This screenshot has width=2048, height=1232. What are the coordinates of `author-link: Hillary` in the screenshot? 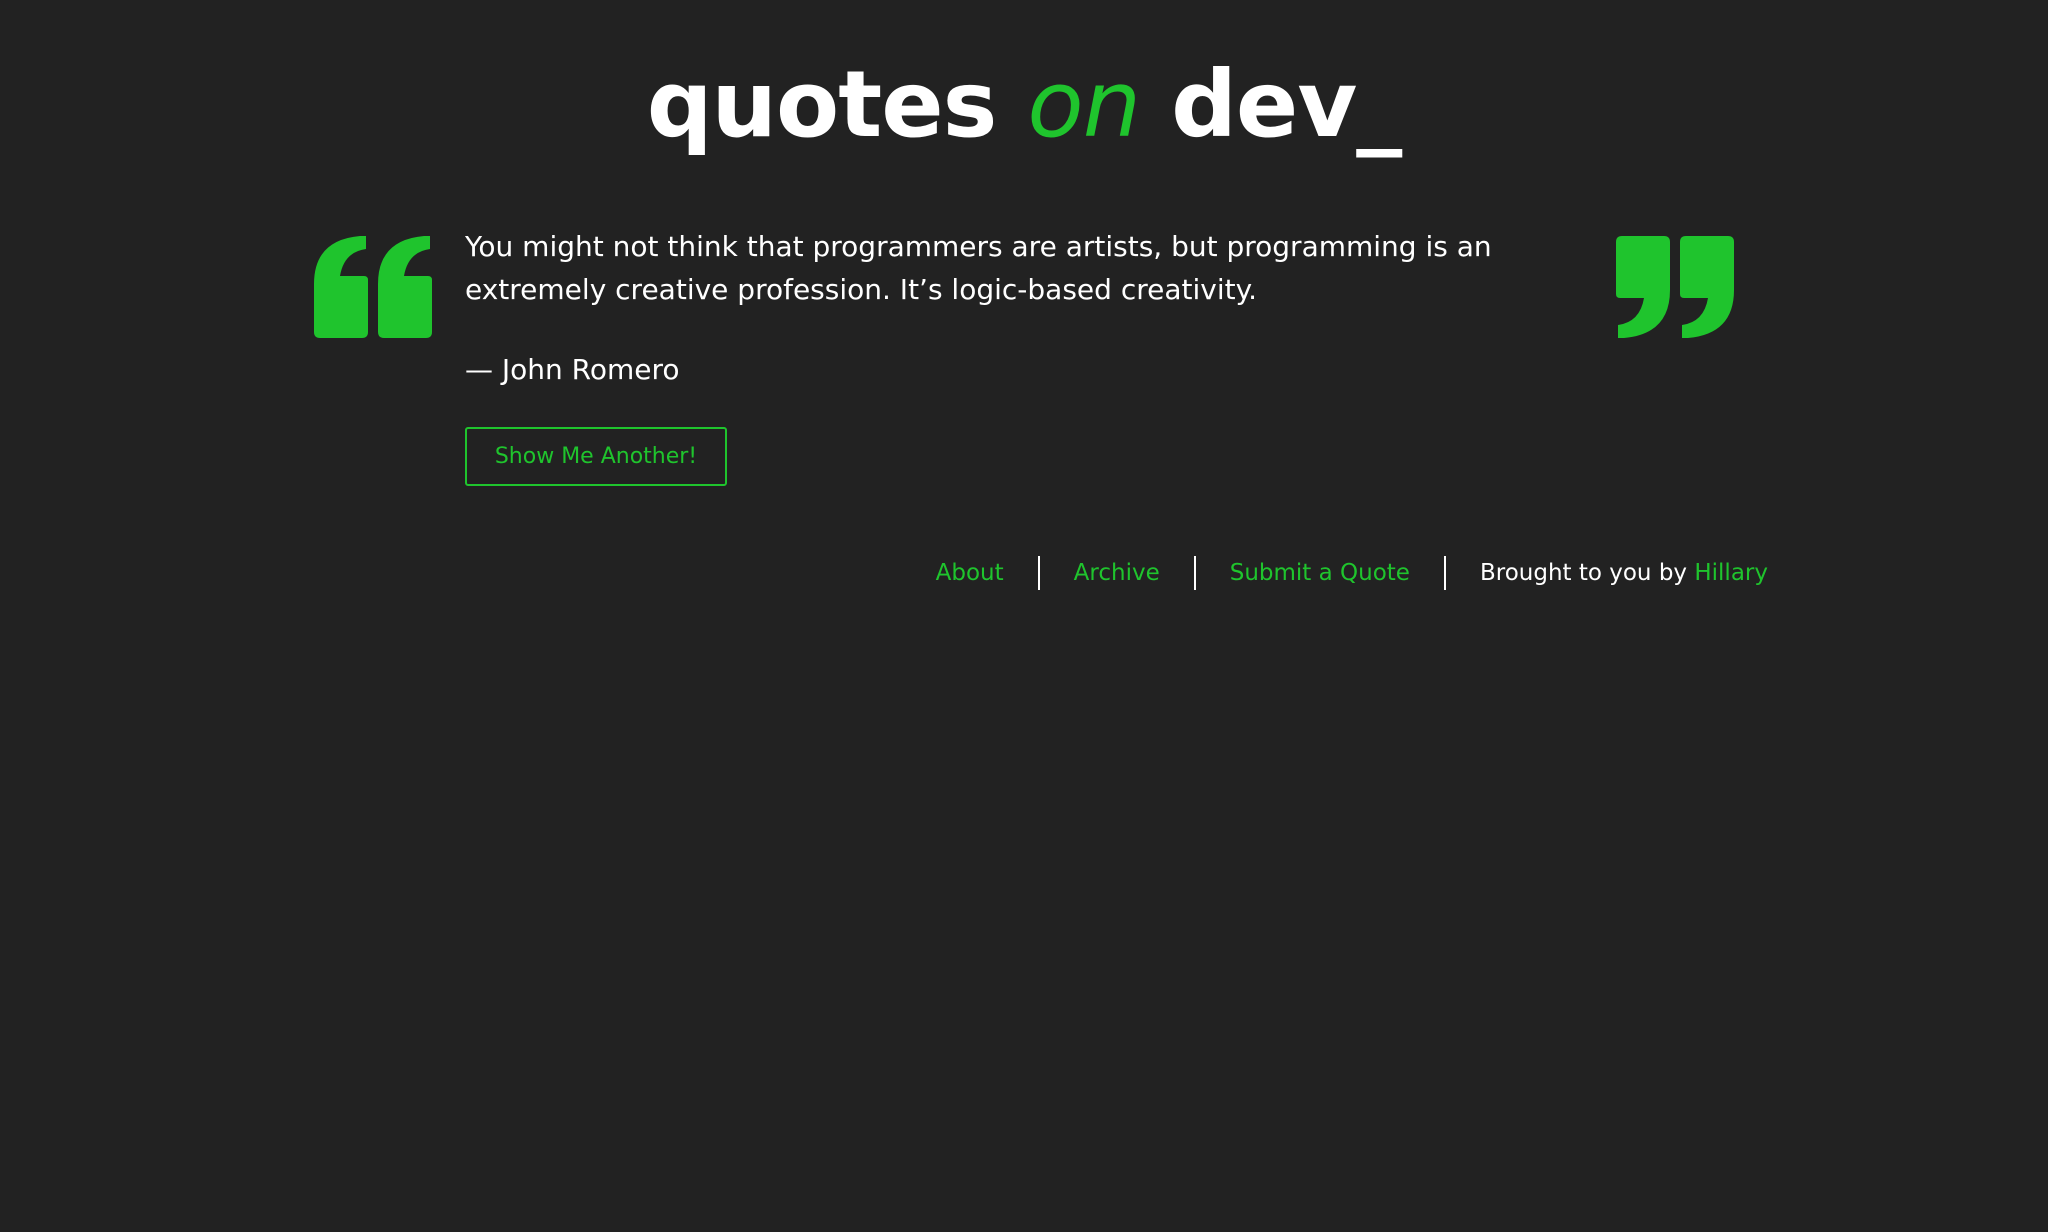 It's located at (1731, 573).